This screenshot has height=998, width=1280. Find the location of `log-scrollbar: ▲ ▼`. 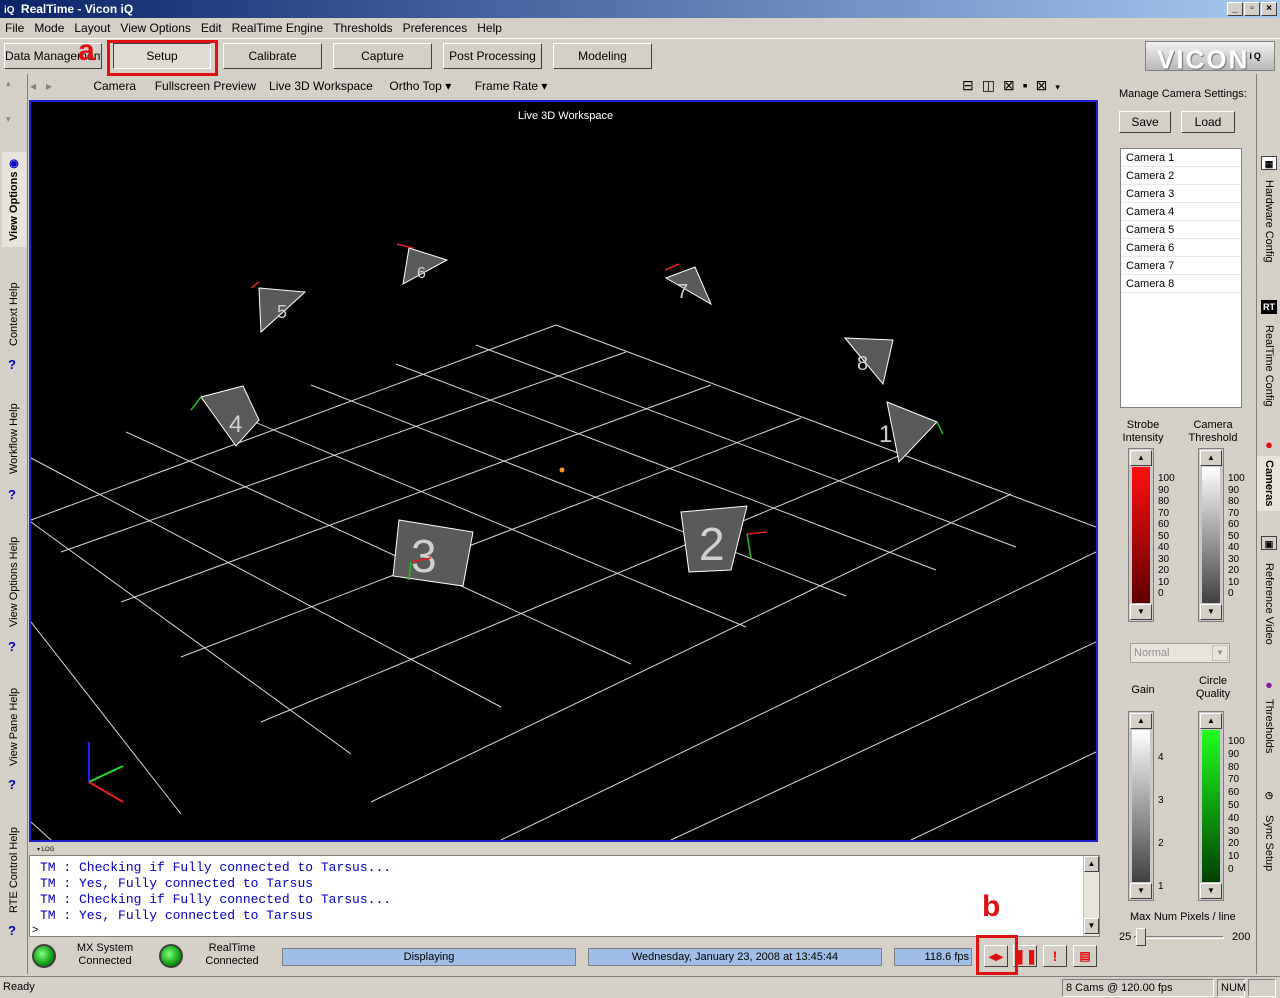

log-scrollbar: ▲ ▼ is located at coordinates (1091, 896).